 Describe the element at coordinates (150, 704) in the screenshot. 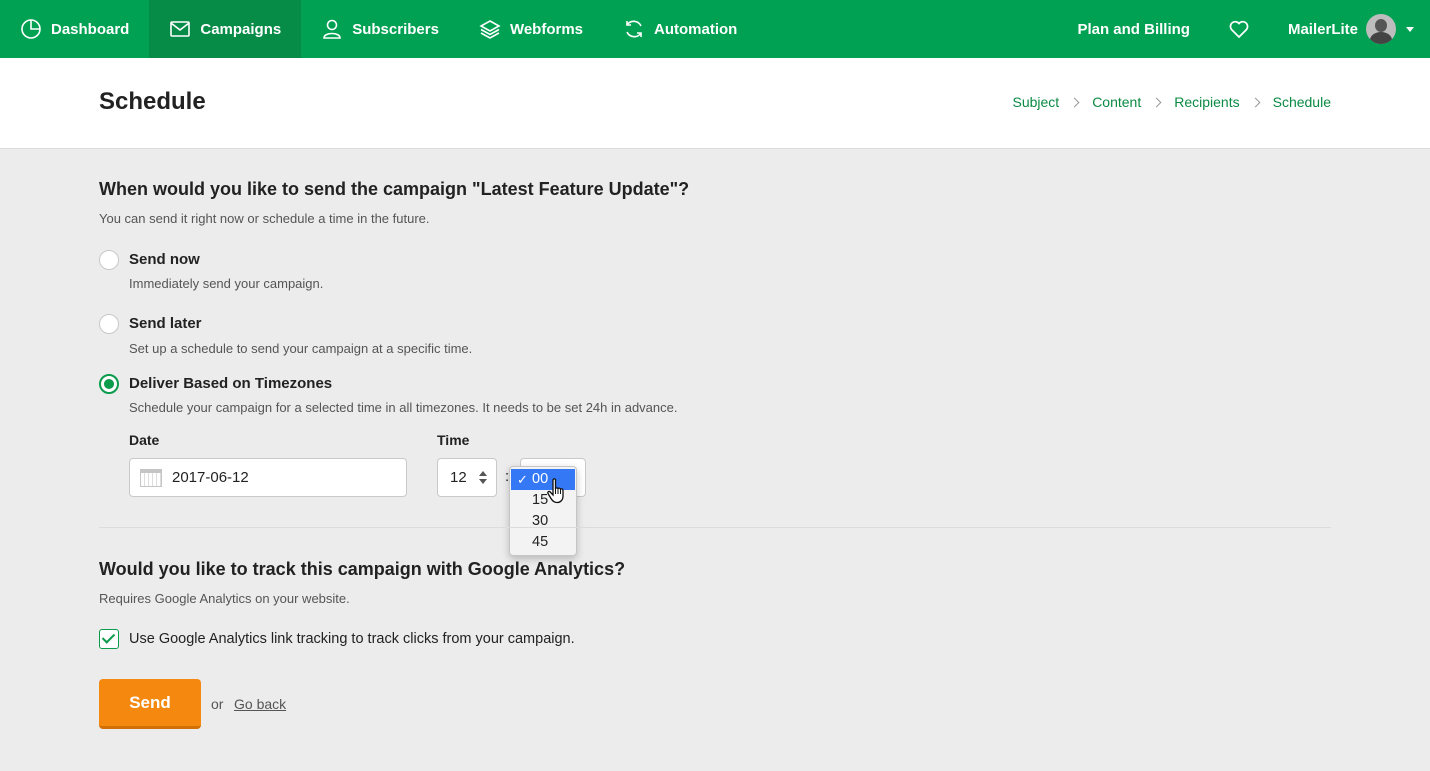

I see `send-button: Send` at that location.